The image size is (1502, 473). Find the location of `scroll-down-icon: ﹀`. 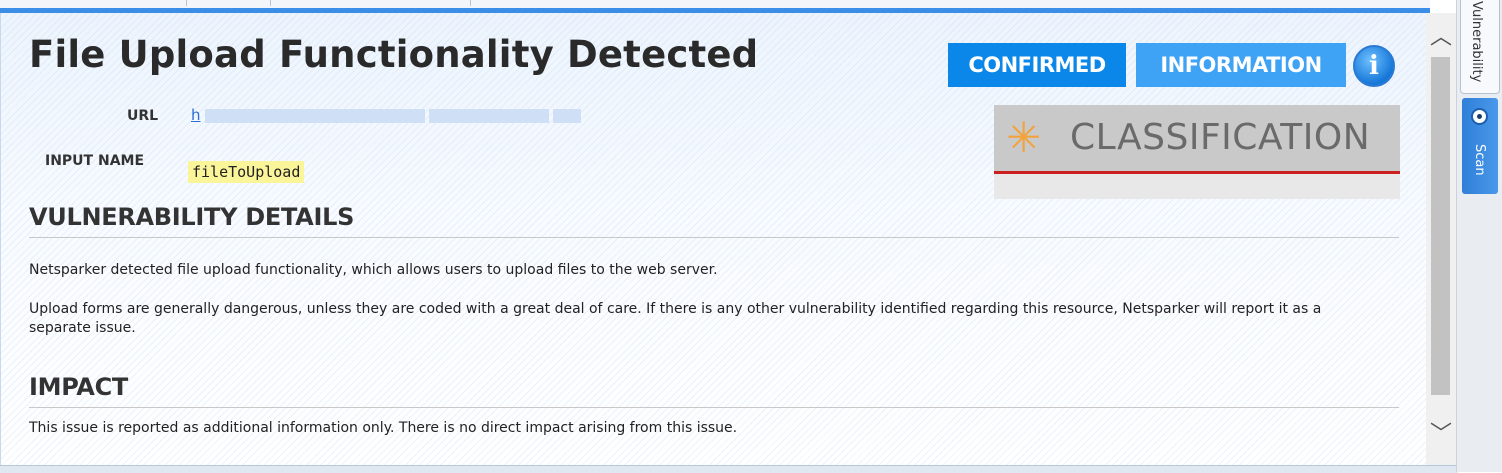

scroll-down-icon: ﹀ is located at coordinates (1441, 435).